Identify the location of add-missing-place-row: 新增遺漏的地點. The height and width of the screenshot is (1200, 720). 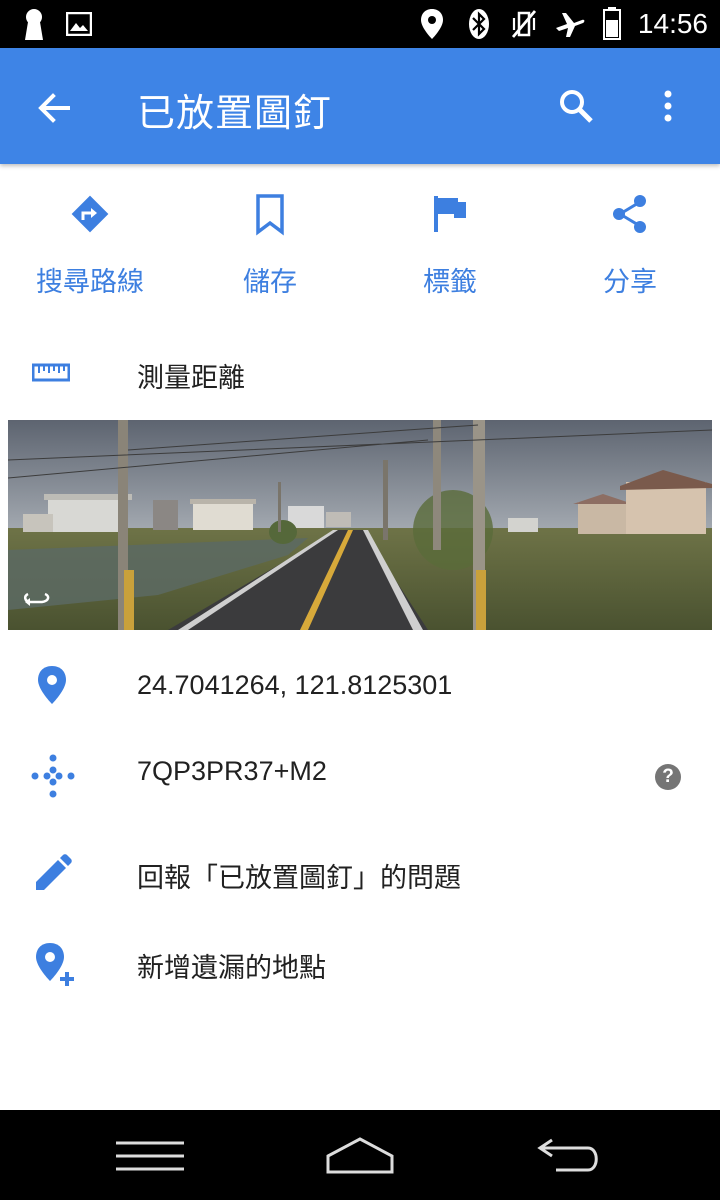
(360, 962).